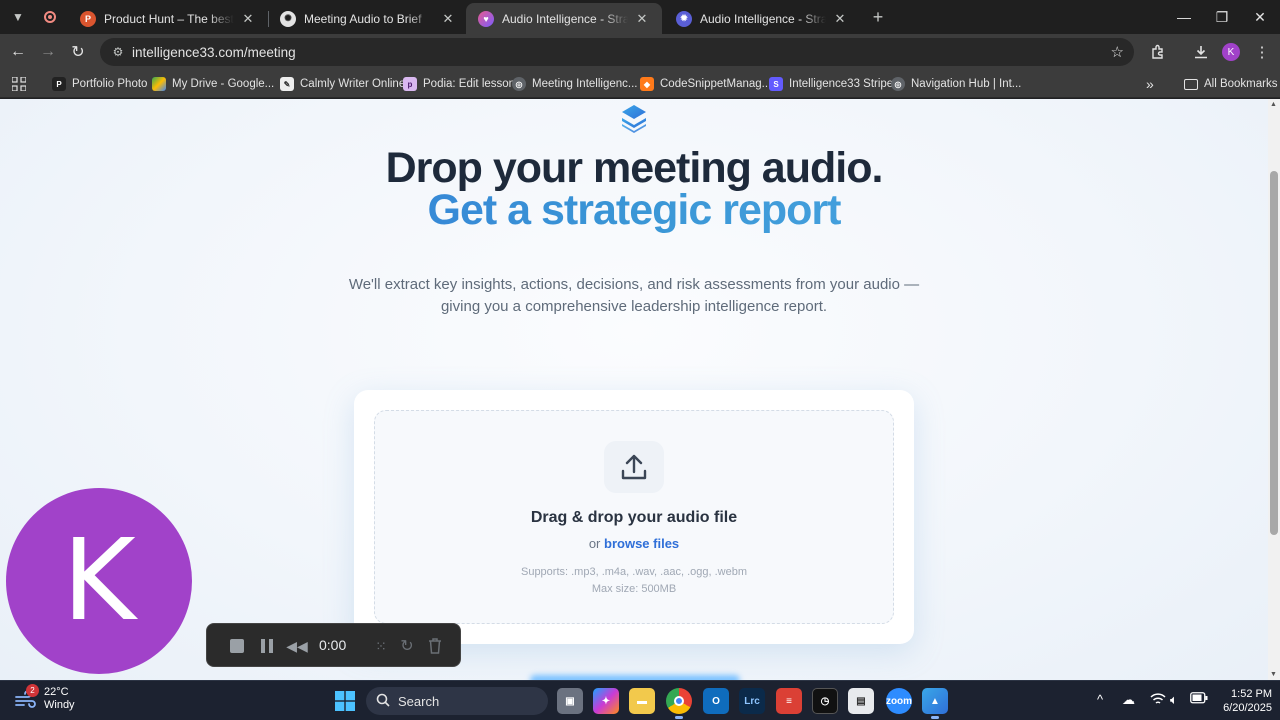 This screenshot has width=1280, height=720. What do you see at coordinates (486, 18) in the screenshot?
I see `heart-icon: ♥` at bounding box center [486, 18].